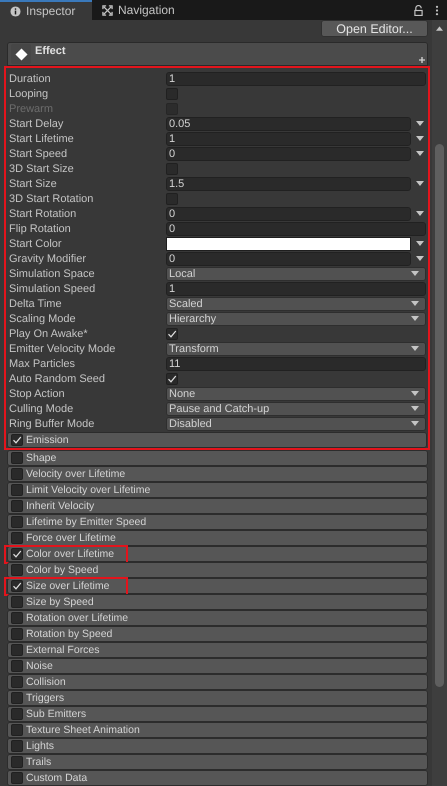 The image size is (447, 786). What do you see at coordinates (288, 123) in the screenshot?
I see `number-field: 0.05` at bounding box center [288, 123].